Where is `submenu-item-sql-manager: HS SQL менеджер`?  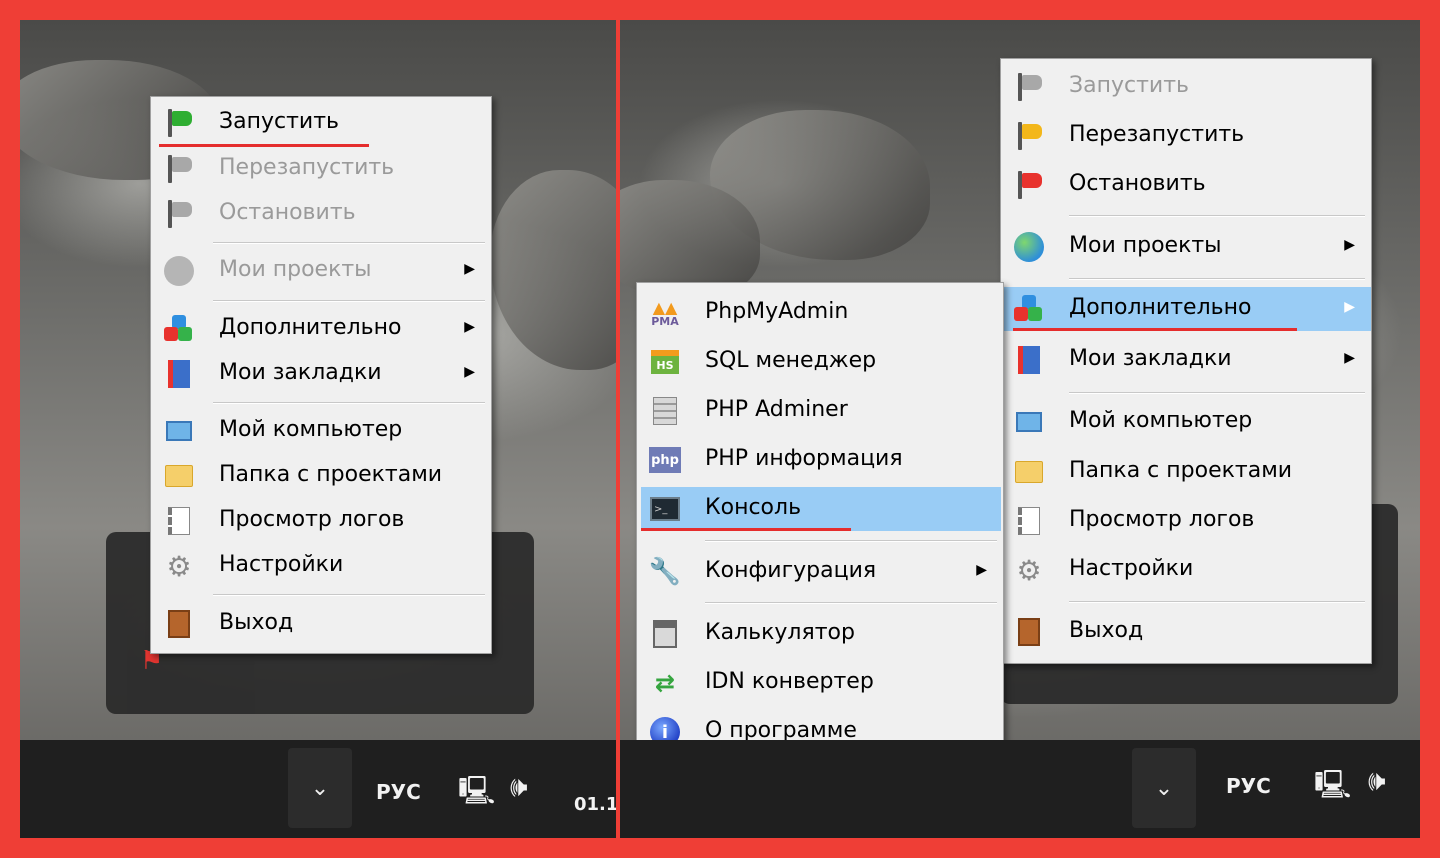 submenu-item-sql-manager: HS SQL менеджер is located at coordinates (820, 362).